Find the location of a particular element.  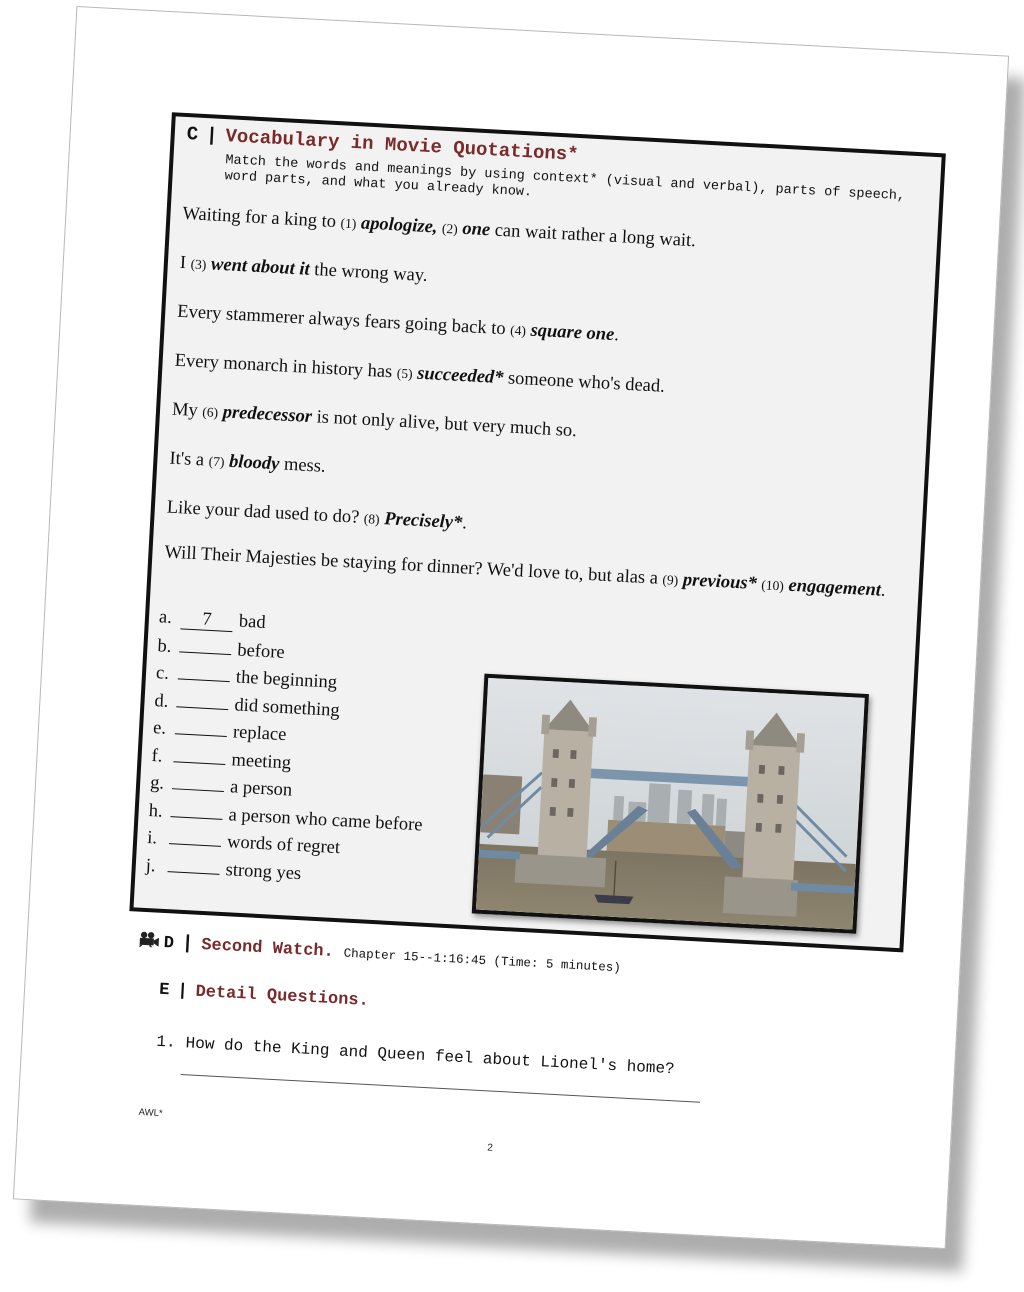

item-letter: f. is located at coordinates (157, 756).